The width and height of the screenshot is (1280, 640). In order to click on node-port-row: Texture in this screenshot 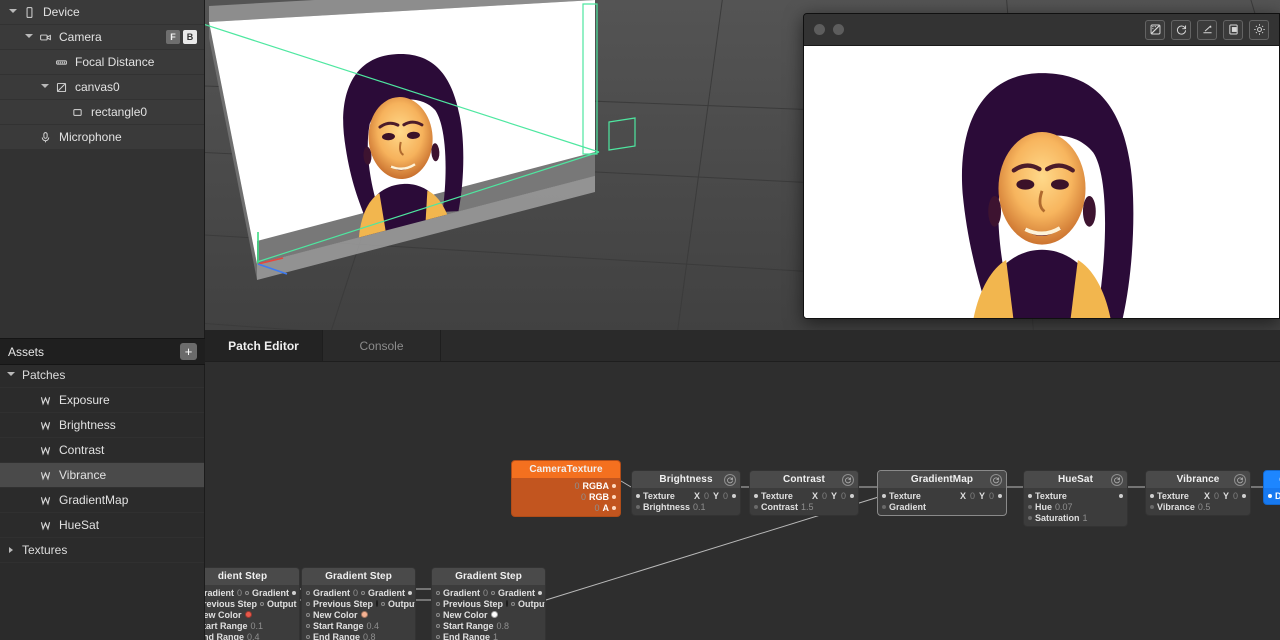, I will do `click(1075, 495)`.